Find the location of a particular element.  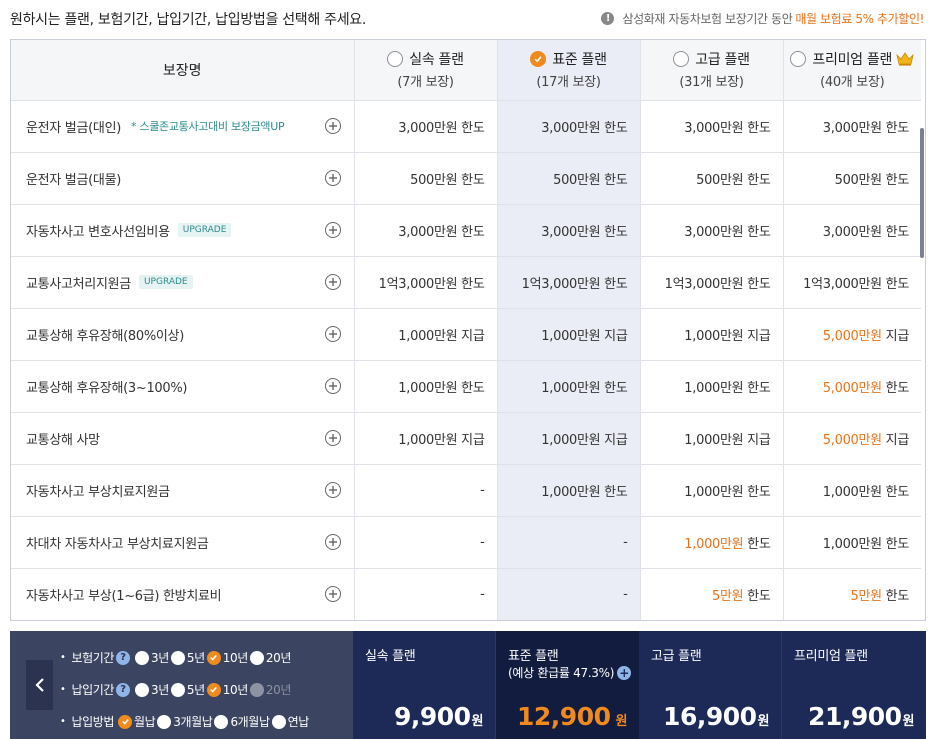

option-choice: 월납 is located at coordinates (137, 721).